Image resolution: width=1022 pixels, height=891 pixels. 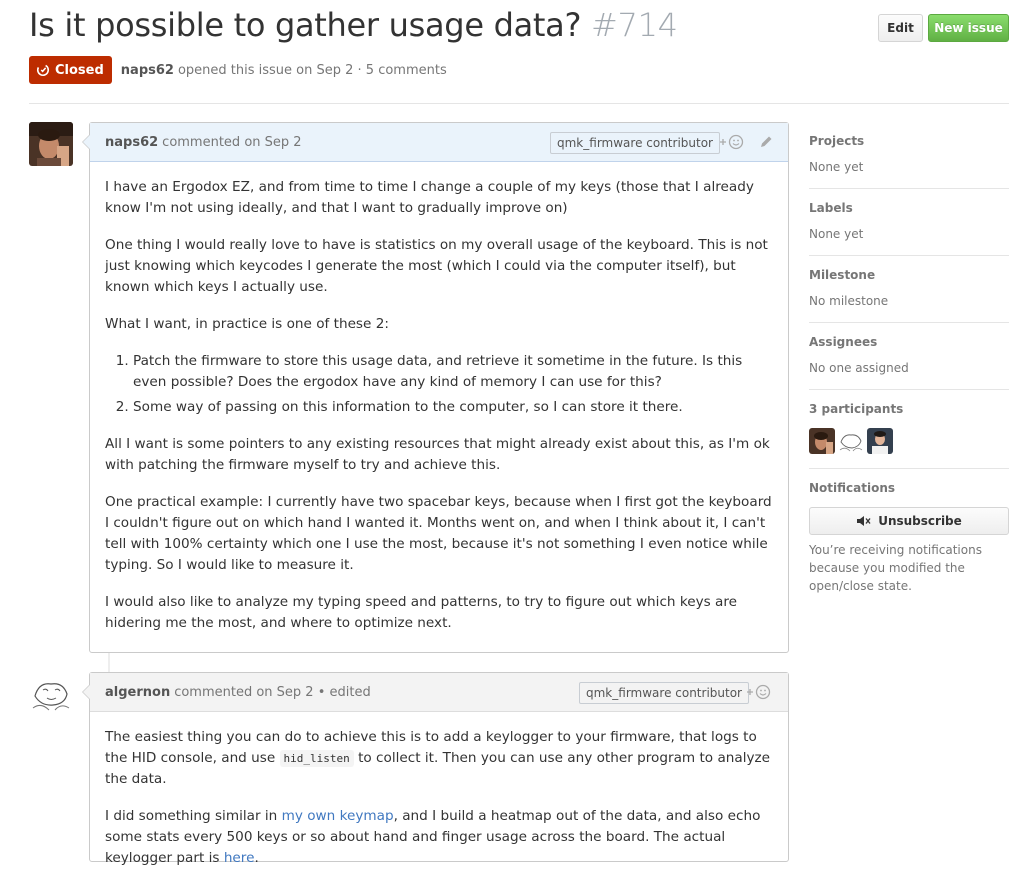 I want to click on issue-number: #714, so click(x=634, y=25).